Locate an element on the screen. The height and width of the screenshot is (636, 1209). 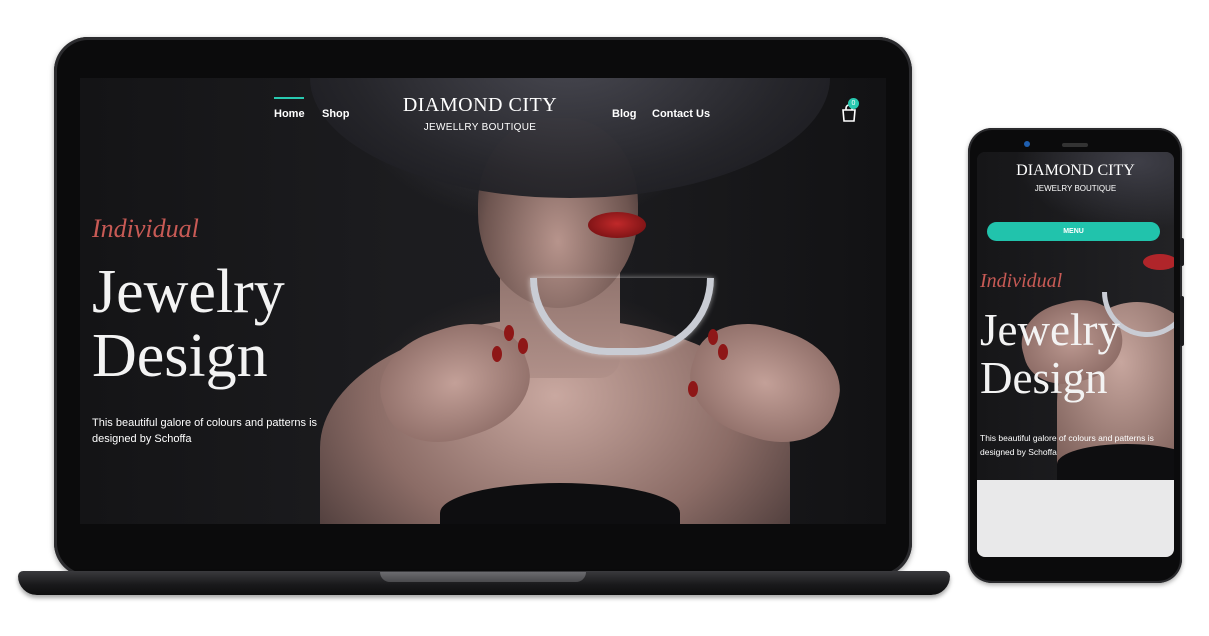
mobile-brand-subtitle: JEWELRY BOUTIQUE is located at coordinates (1075, 188).